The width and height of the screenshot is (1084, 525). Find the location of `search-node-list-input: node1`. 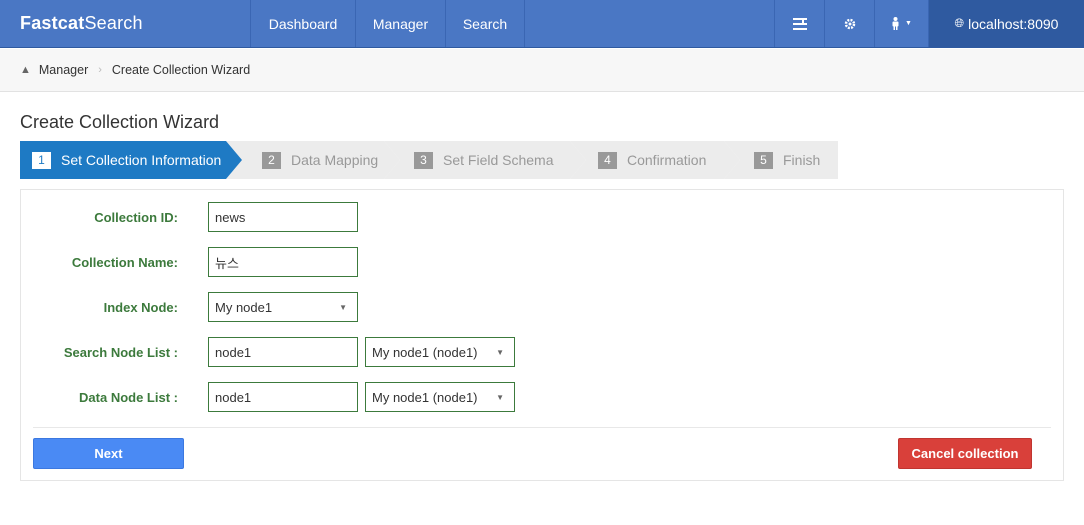

search-node-list-input: node1 is located at coordinates (283, 352).